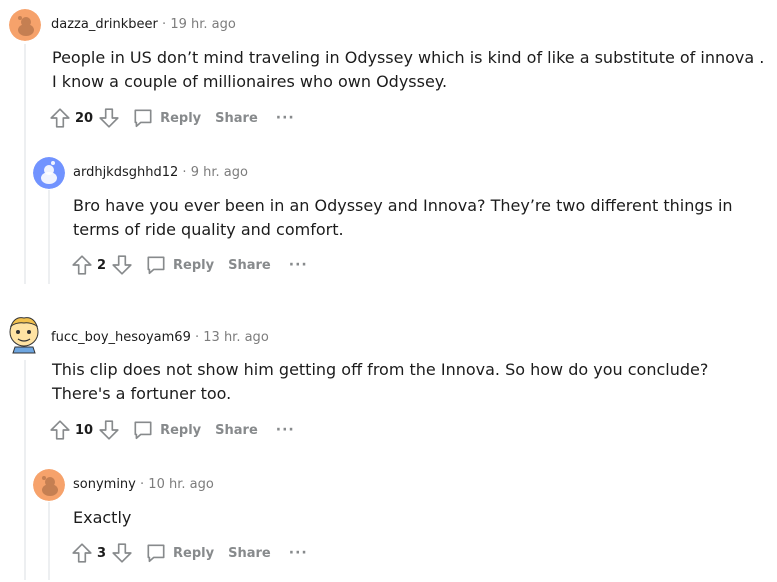 Image resolution: width=777 pixels, height=582 pixels. I want to click on action-bar: 2 Reply Share ···, so click(189, 265).